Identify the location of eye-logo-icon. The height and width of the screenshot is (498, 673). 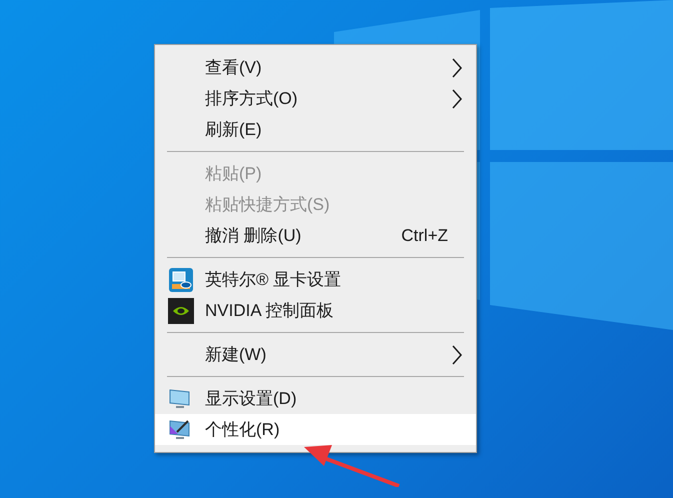
(181, 311).